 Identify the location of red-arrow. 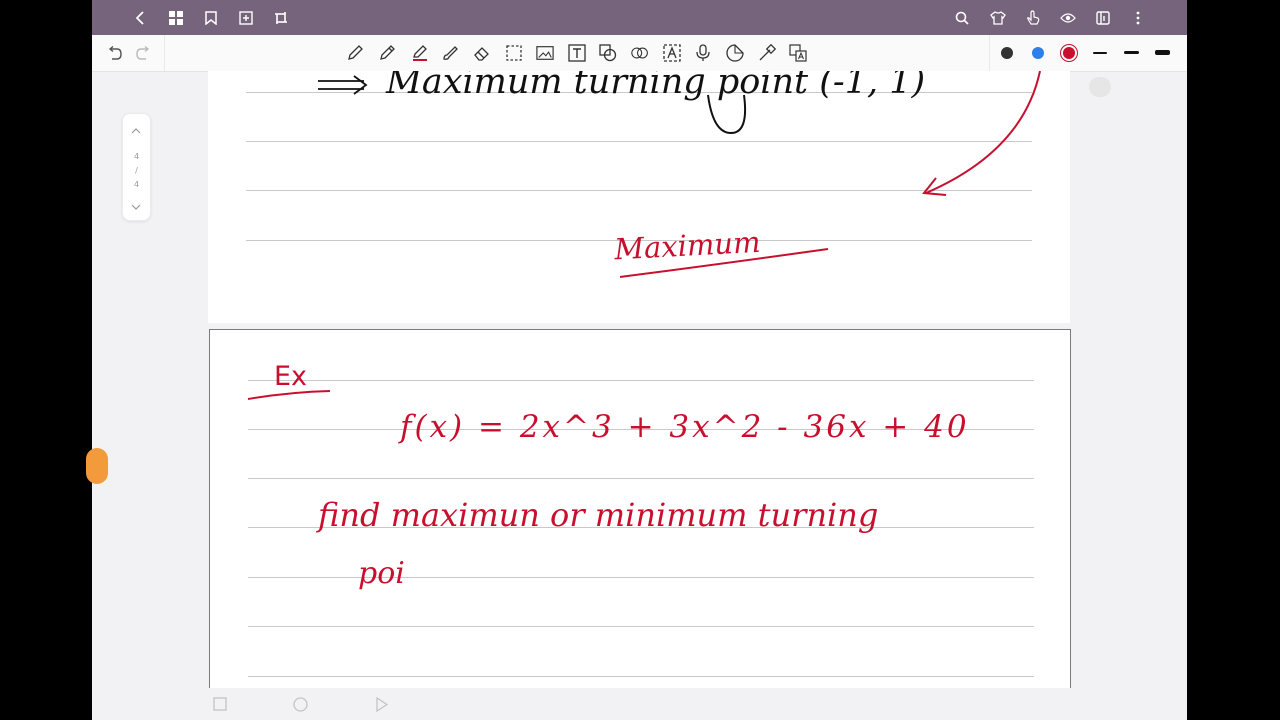
(983, 132).